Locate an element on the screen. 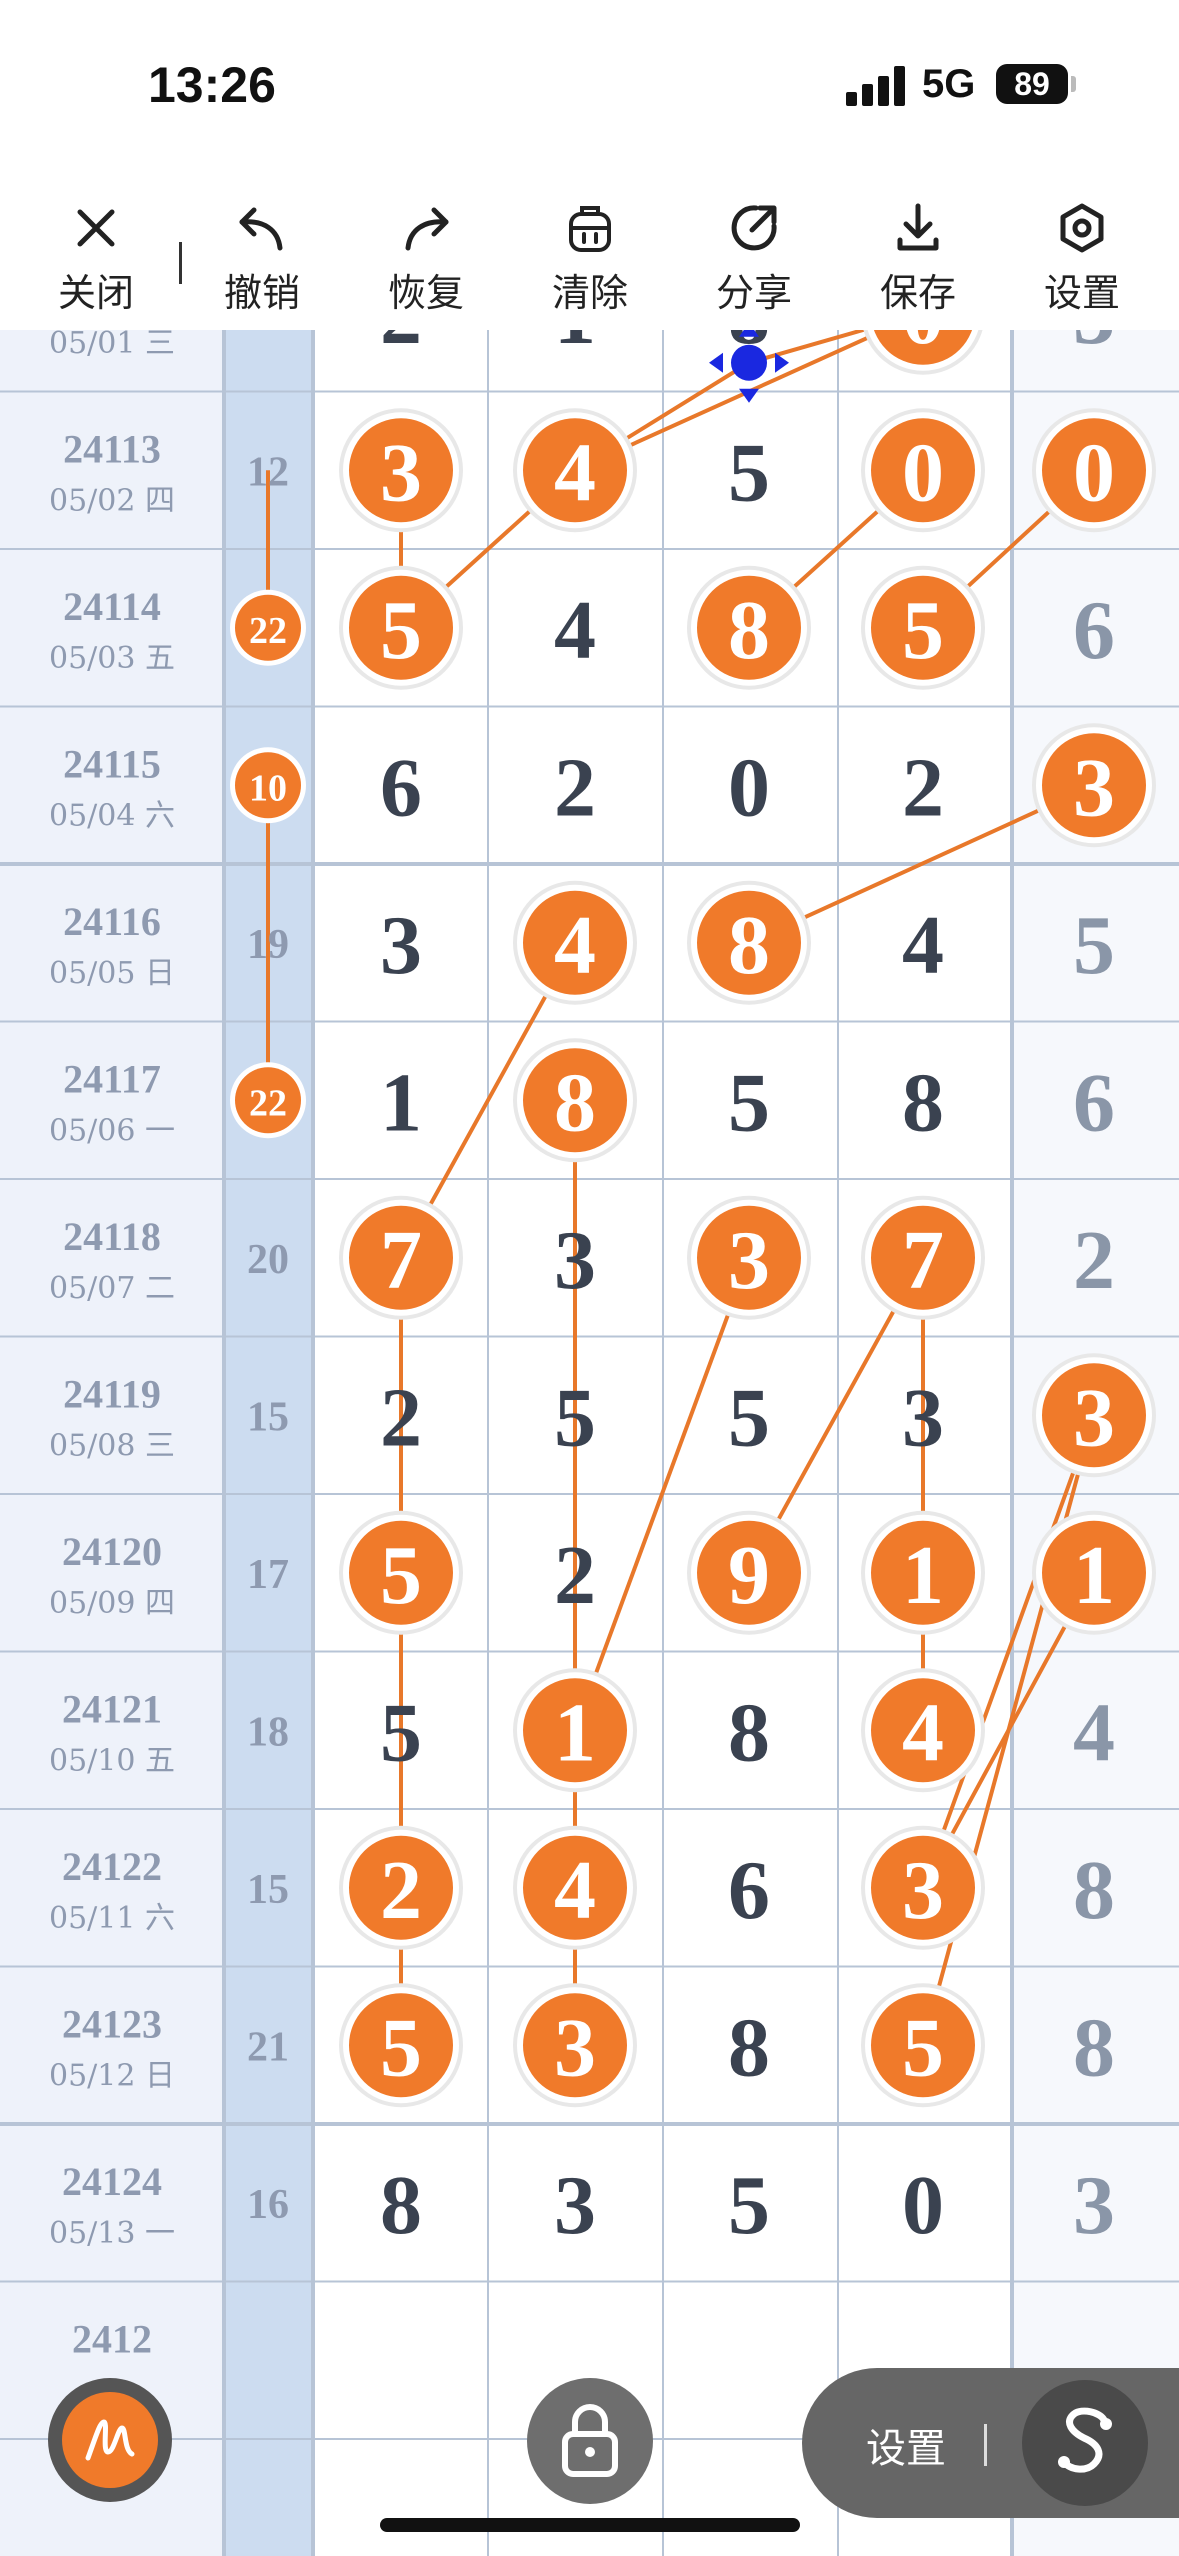 The height and width of the screenshot is (2556, 1179). arrow-right-icon is located at coordinates (782, 362).